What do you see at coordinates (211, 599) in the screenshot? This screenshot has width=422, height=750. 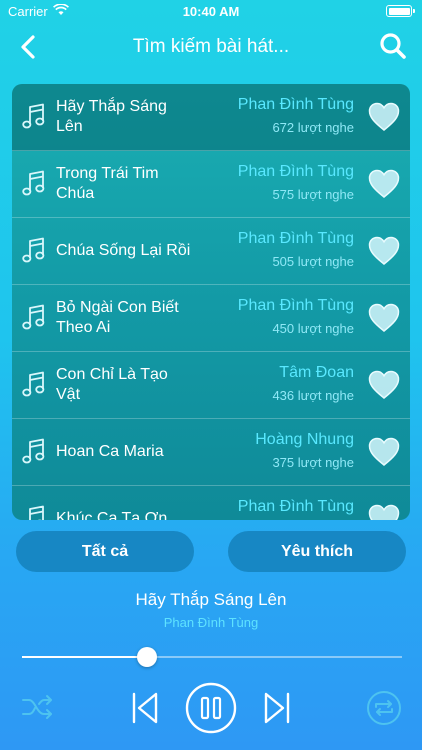 I see `now-playing-title: Hãy Thắp Sáng Lên` at bounding box center [211, 599].